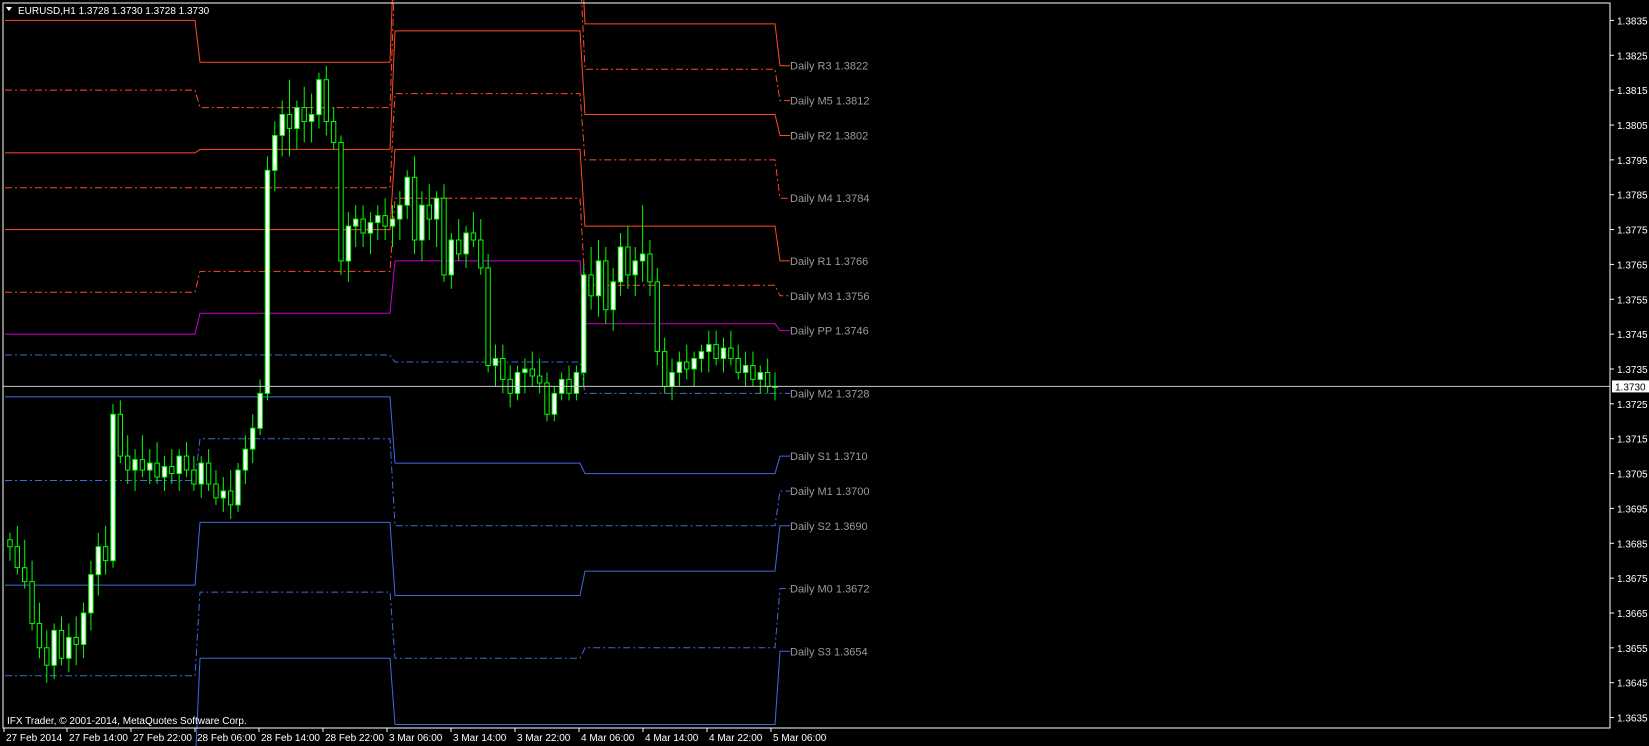 This screenshot has width=1649, height=746. What do you see at coordinates (226, 738) in the screenshot?
I see `x-tick-label: 28 Feb 06:00` at bounding box center [226, 738].